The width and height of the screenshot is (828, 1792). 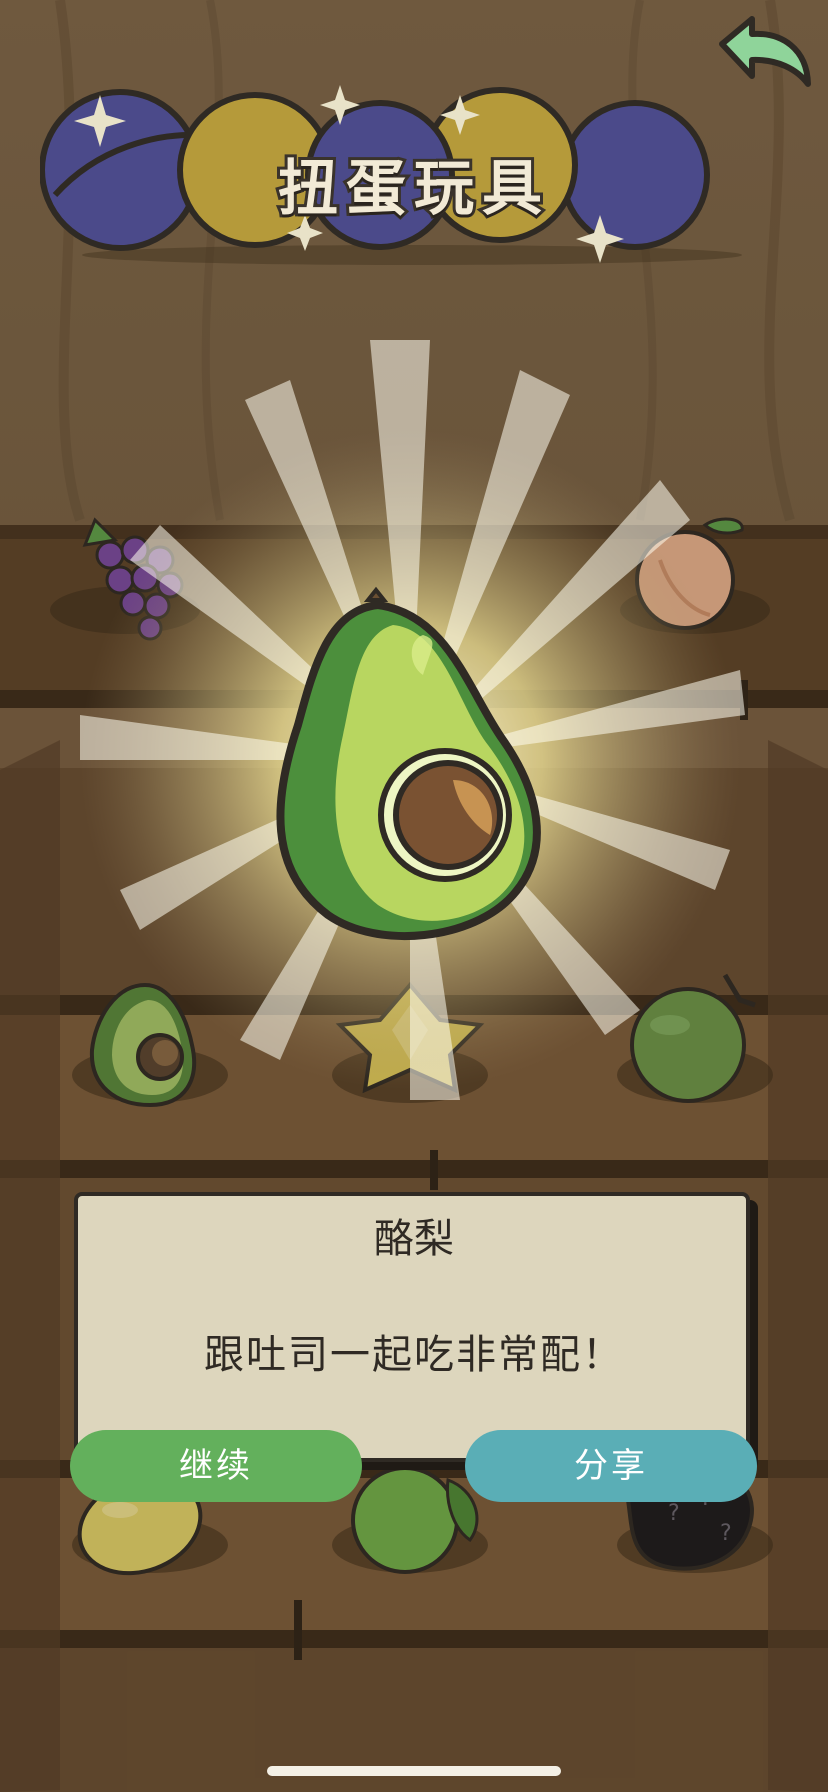 What do you see at coordinates (611, 1466) in the screenshot?
I see `share-button: 分享` at bounding box center [611, 1466].